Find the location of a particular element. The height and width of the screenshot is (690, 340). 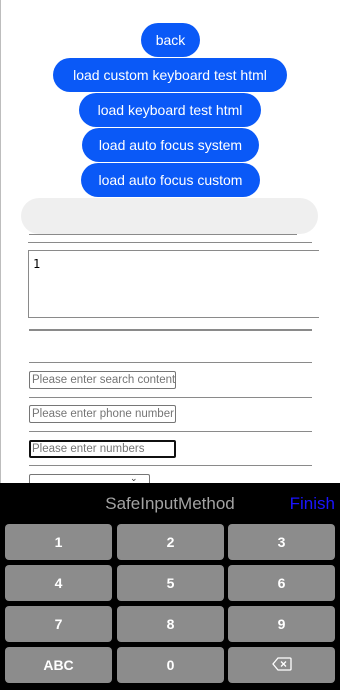

key-abc: ABC is located at coordinates (58, 665).